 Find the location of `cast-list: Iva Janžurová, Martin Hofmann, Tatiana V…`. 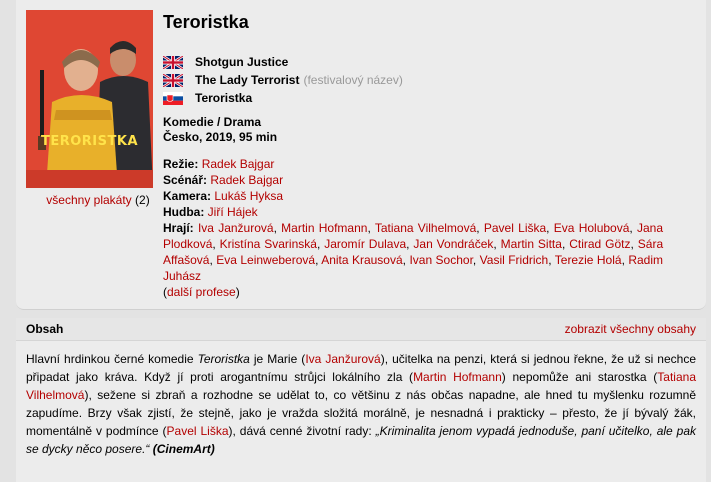

cast-list: Iva Janžurová, Martin Hofmann, Tatiana V… is located at coordinates (413, 252).